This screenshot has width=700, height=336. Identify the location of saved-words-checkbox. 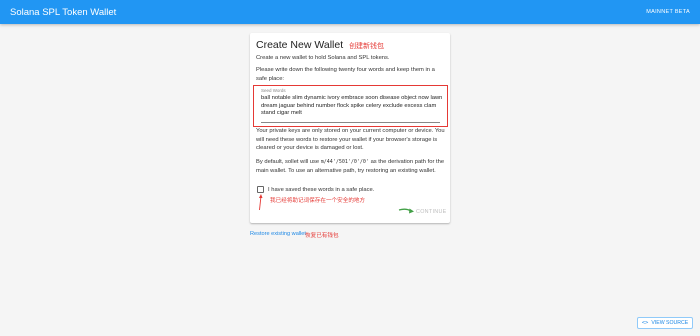
(260, 189).